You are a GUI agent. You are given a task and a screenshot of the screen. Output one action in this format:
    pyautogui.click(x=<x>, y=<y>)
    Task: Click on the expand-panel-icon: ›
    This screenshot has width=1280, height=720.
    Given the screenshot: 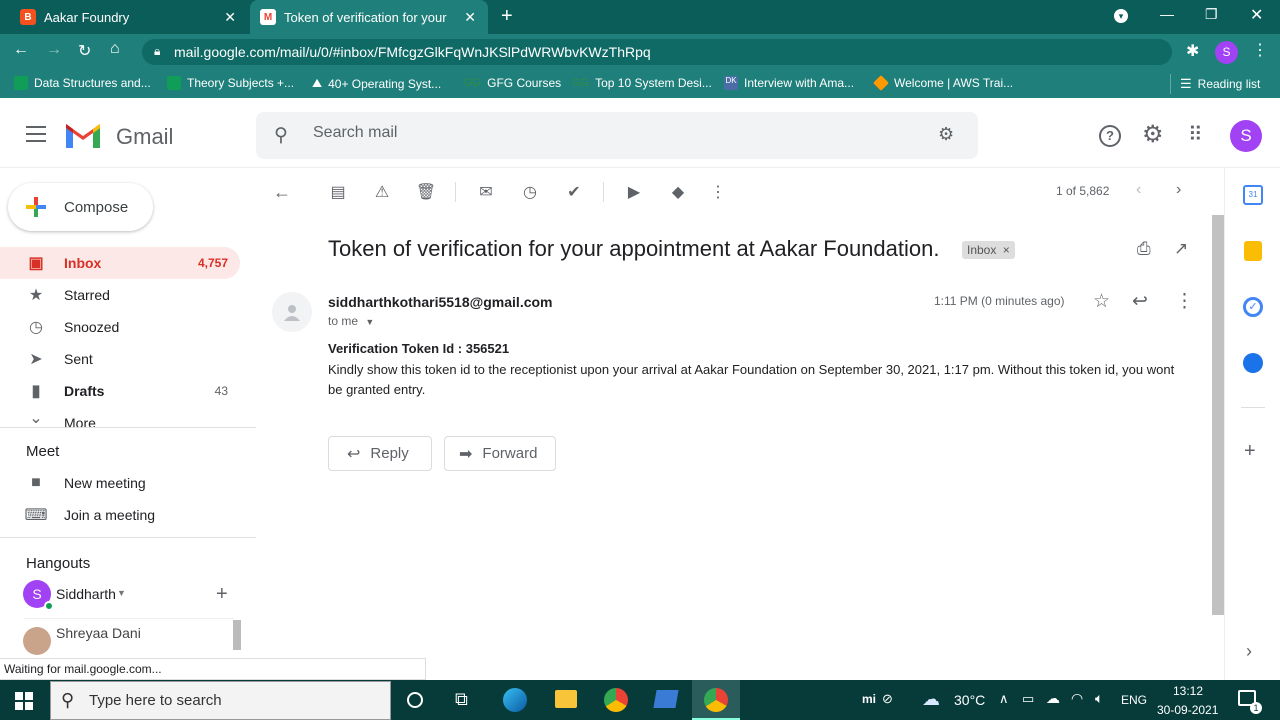 What is the action you would take?
    pyautogui.click(x=1249, y=651)
    